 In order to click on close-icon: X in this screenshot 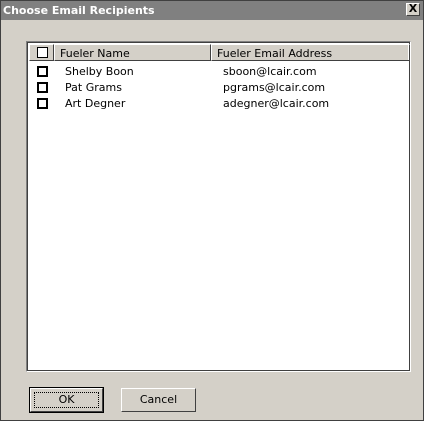, I will do `click(413, 8)`.